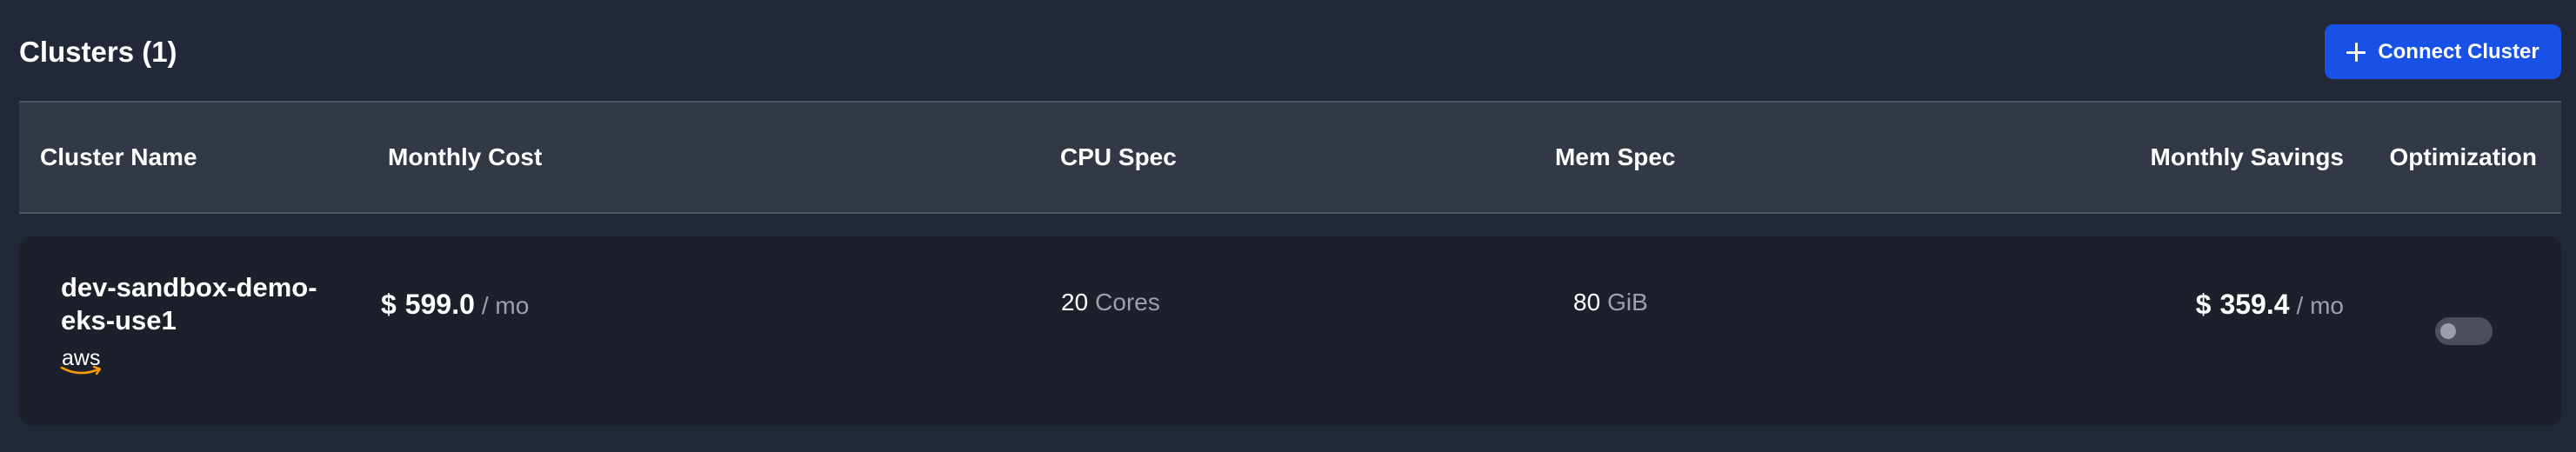 The image size is (2576, 452). I want to click on optimization-toggle, so click(2464, 331).